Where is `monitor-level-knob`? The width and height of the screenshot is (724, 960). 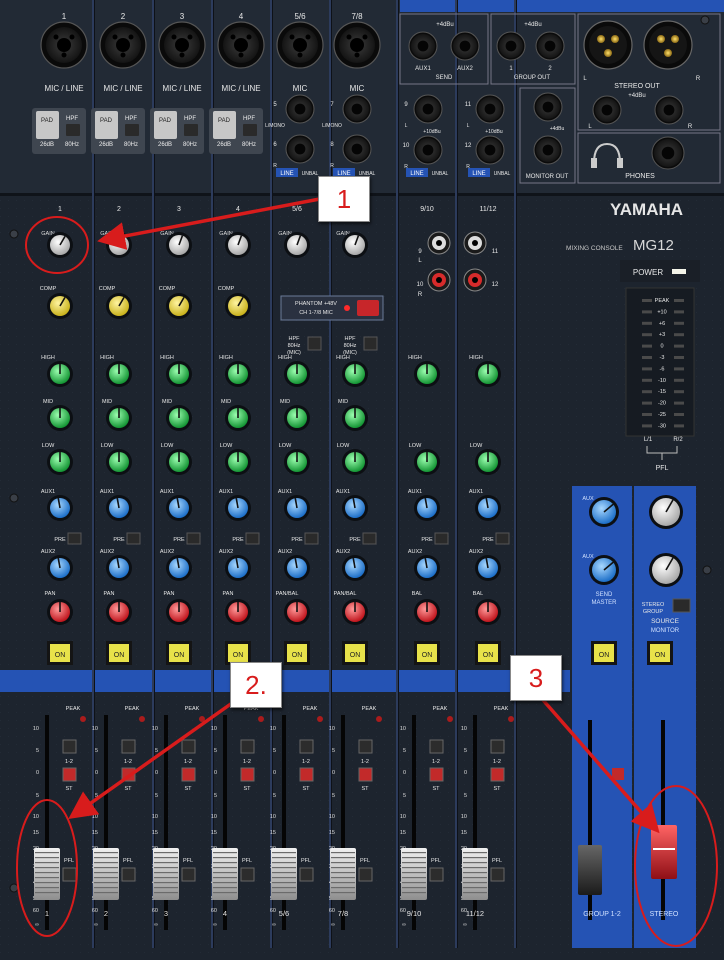
monitor-level-knob is located at coordinates (666, 512).